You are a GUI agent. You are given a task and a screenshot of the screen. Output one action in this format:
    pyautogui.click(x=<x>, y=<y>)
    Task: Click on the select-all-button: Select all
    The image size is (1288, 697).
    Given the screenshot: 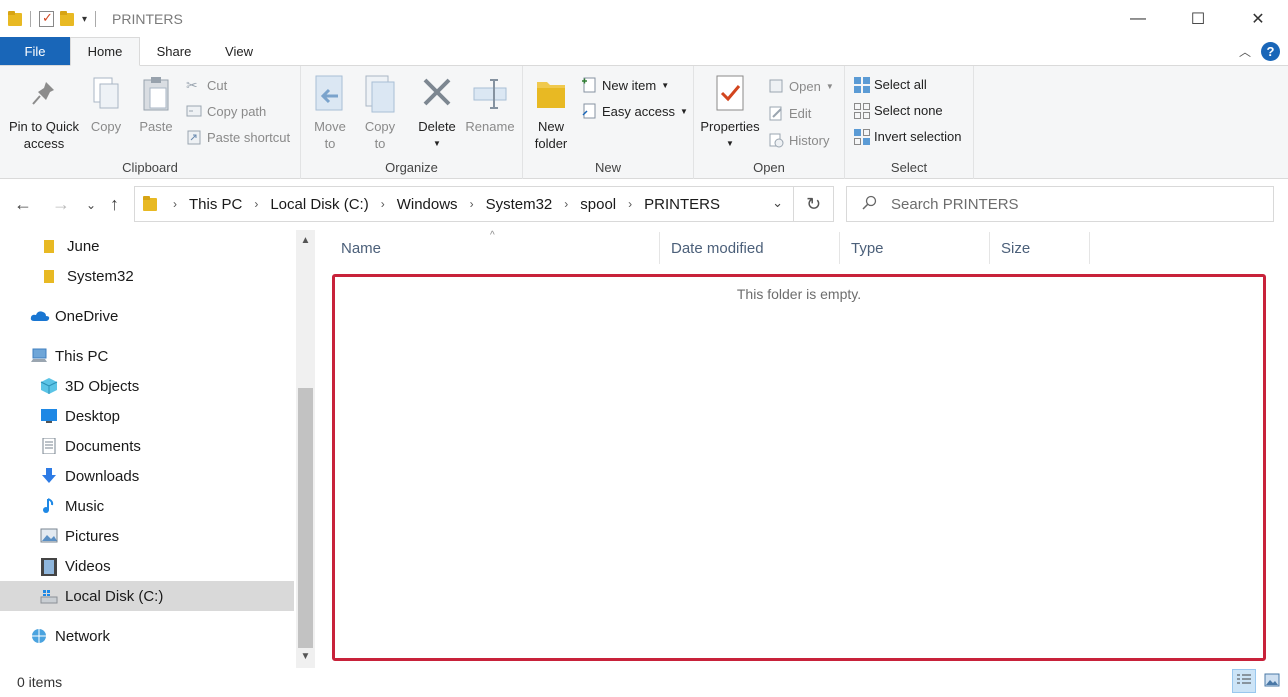 What is the action you would take?
    pyautogui.click(x=890, y=84)
    